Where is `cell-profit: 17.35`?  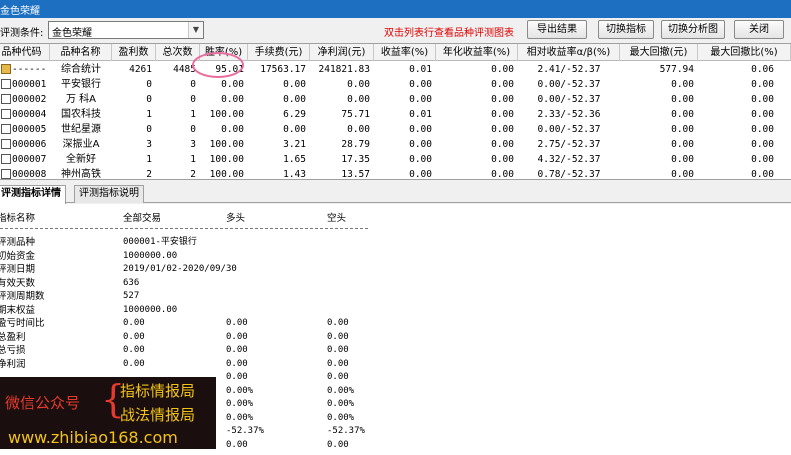 cell-profit: 17.35 is located at coordinates (355, 159).